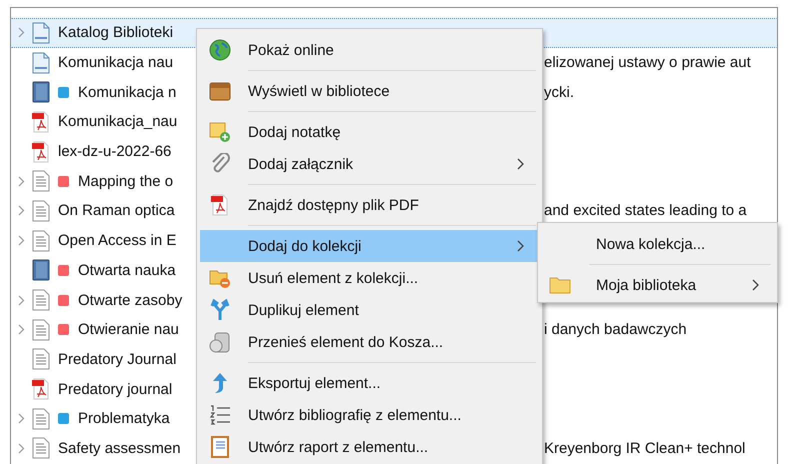 The image size is (788, 464). What do you see at coordinates (220, 383) in the screenshot?
I see `arrow-up-icon` at bounding box center [220, 383].